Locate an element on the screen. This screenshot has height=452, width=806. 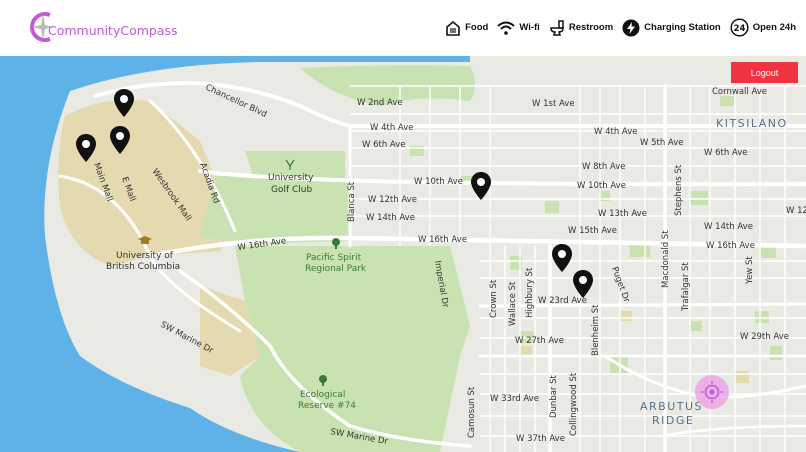
legend-open-24h: 24 Open 24h is located at coordinates (763, 27).